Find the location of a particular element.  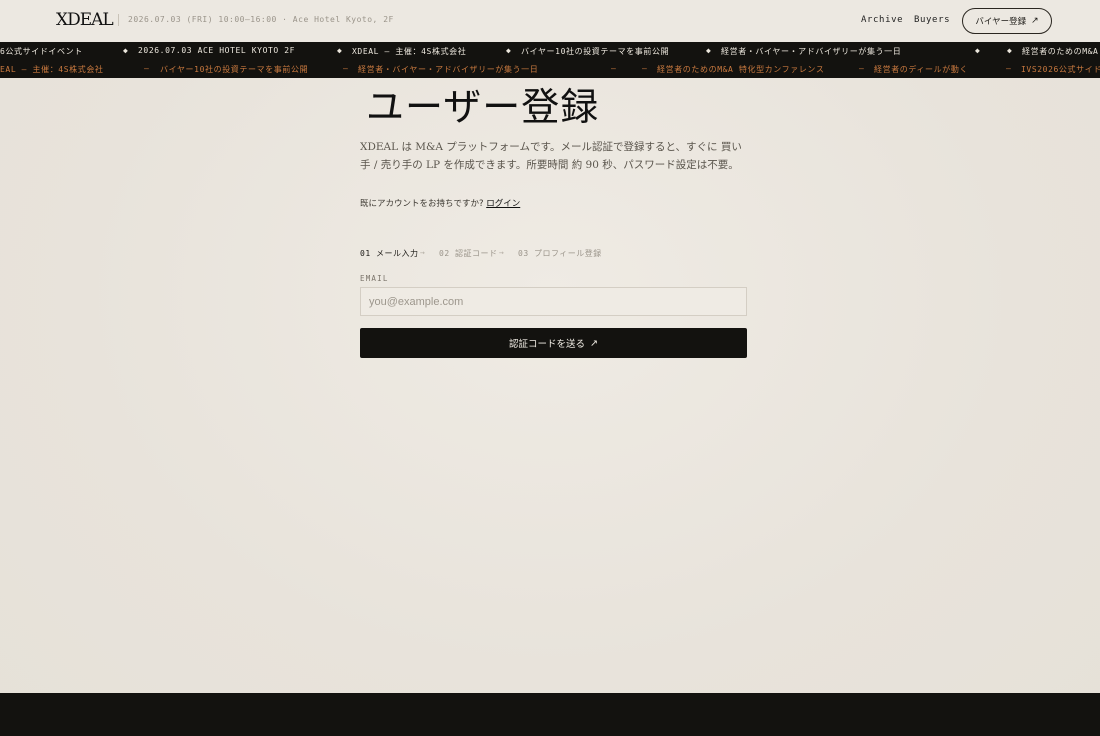

buyer-register-button: バイヤー登録 ↗ is located at coordinates (1007, 21).